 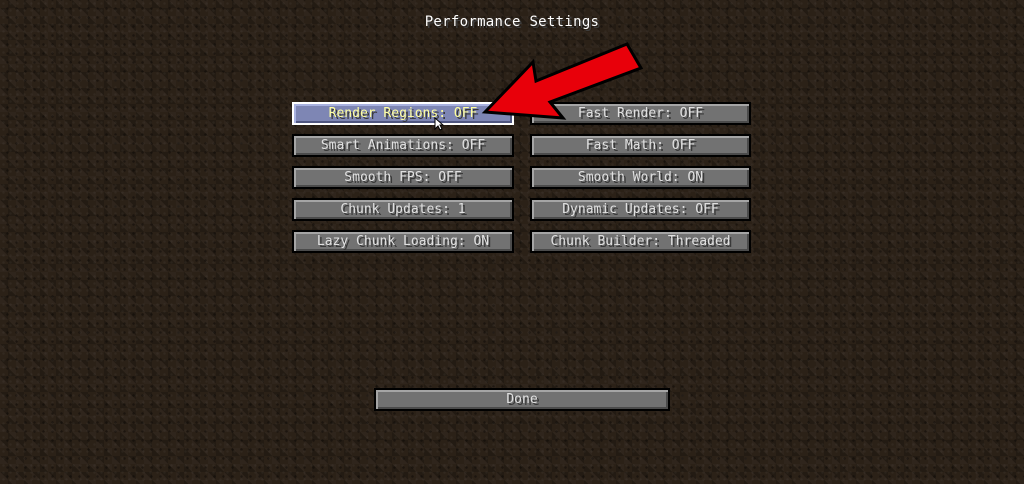 I want to click on chunk-updates-button: Chunk Updates: 1, so click(x=403, y=209).